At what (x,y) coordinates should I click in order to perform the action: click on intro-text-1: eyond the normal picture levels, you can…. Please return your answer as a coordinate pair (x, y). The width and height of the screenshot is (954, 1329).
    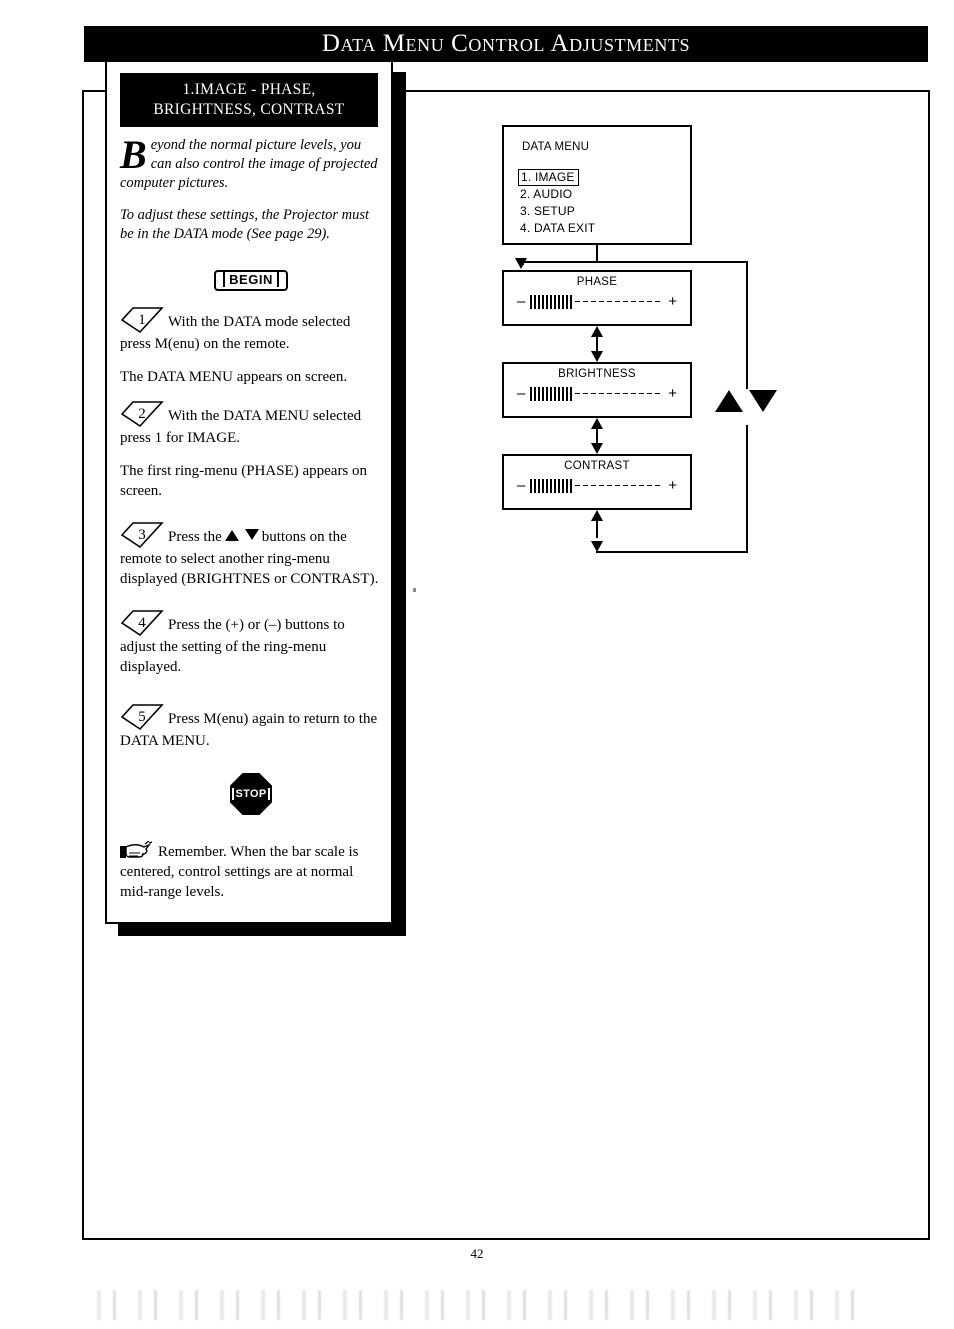
    Looking at the image, I should click on (249, 164).